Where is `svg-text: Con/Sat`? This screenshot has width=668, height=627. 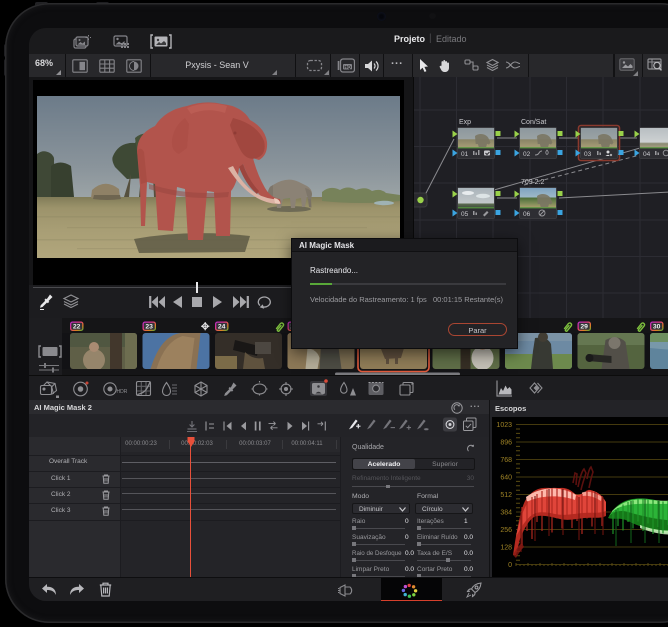
svg-text: Con/Sat is located at coordinates (533, 122).